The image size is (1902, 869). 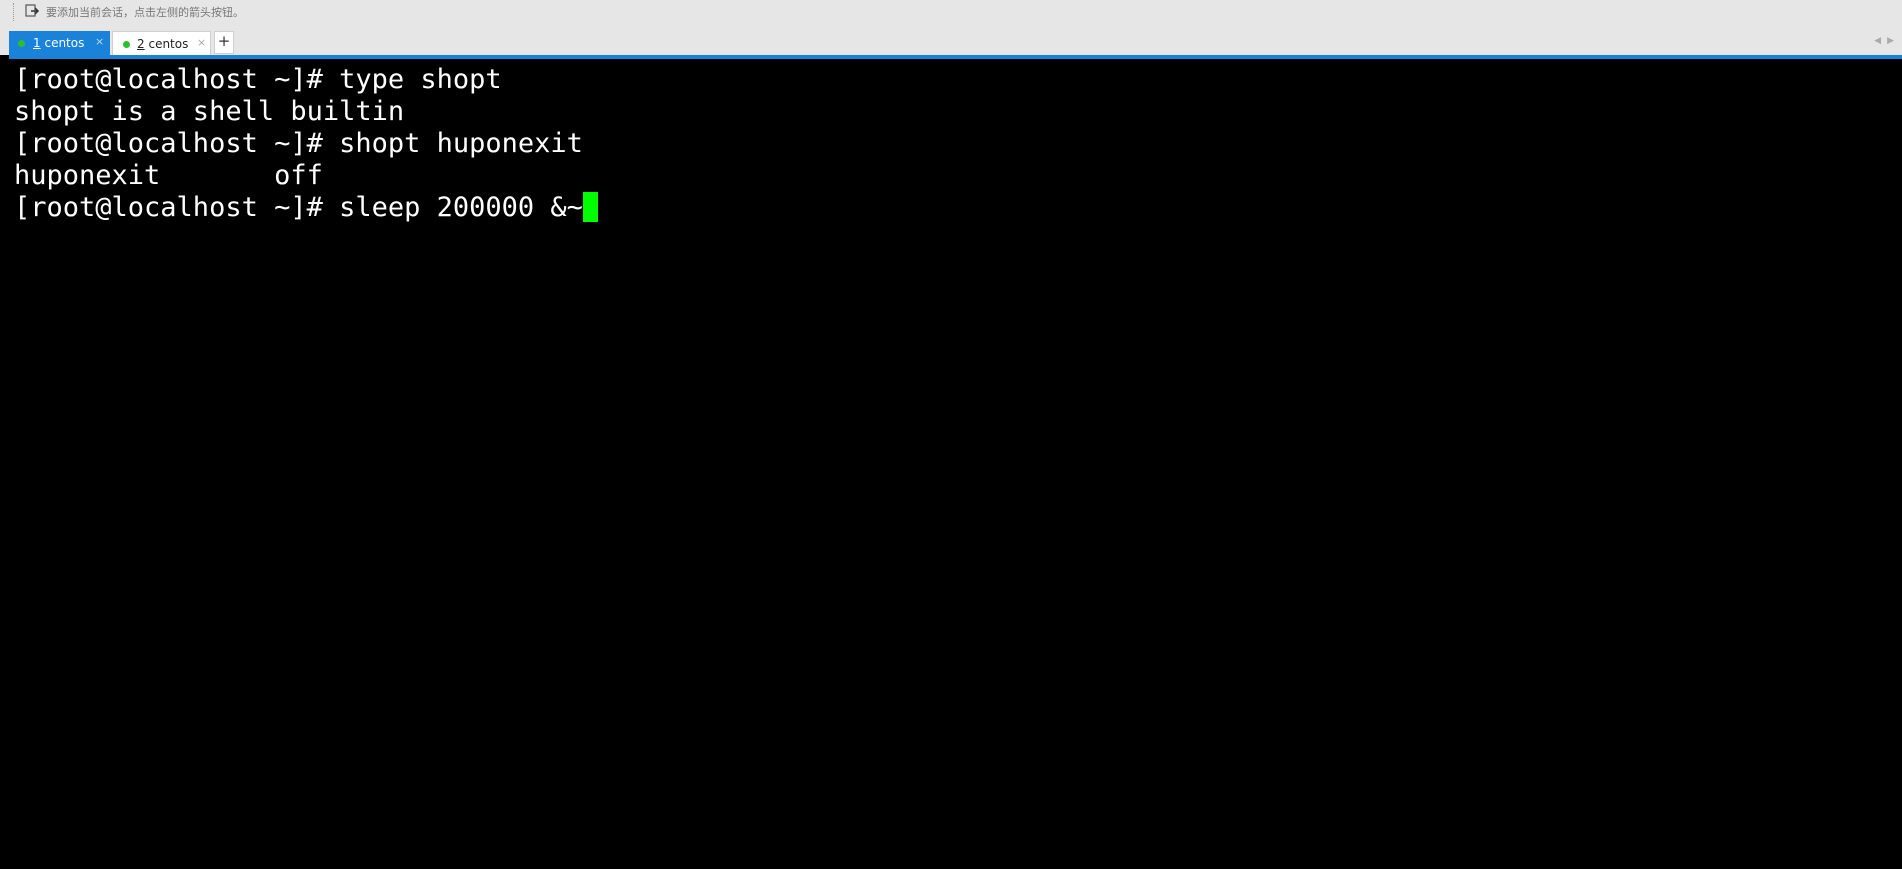 What do you see at coordinates (209, 111) in the screenshot?
I see `terminal-line: shopt is a shell builtin` at bounding box center [209, 111].